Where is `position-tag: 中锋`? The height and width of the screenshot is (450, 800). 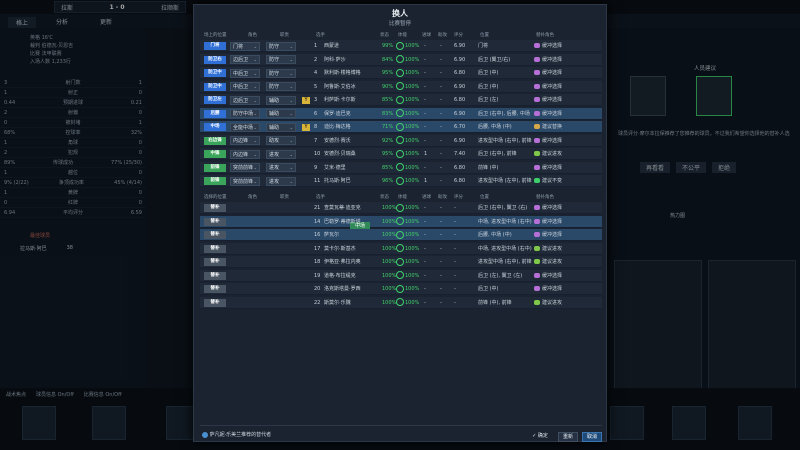
position-tag: 中锋 is located at coordinates (215, 154).